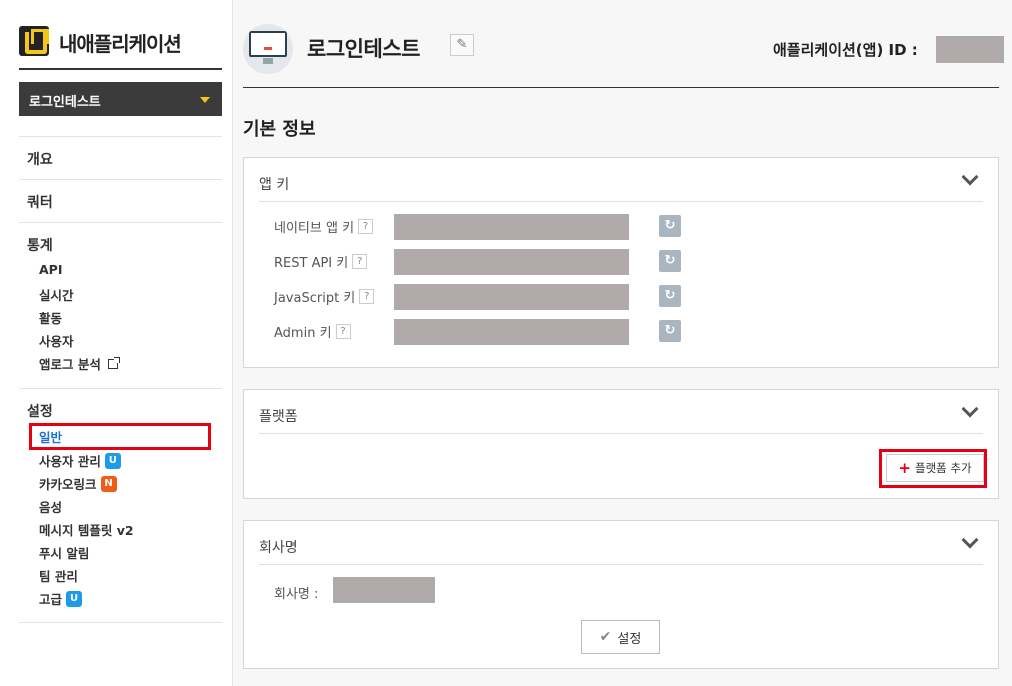  What do you see at coordinates (629, 639) in the screenshot?
I see `save-label: 설정` at bounding box center [629, 639].